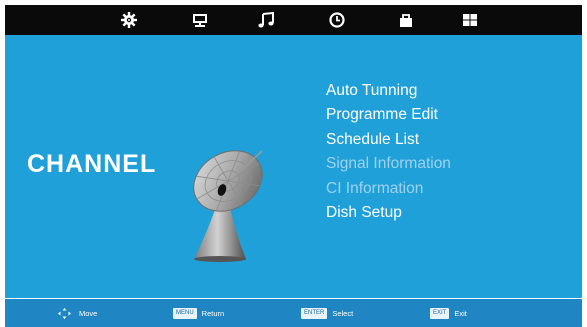 Image resolution: width=587 pixels, height=327 pixels. Describe the element at coordinates (185, 313) in the screenshot. I see `menu-key: MENU` at that location.